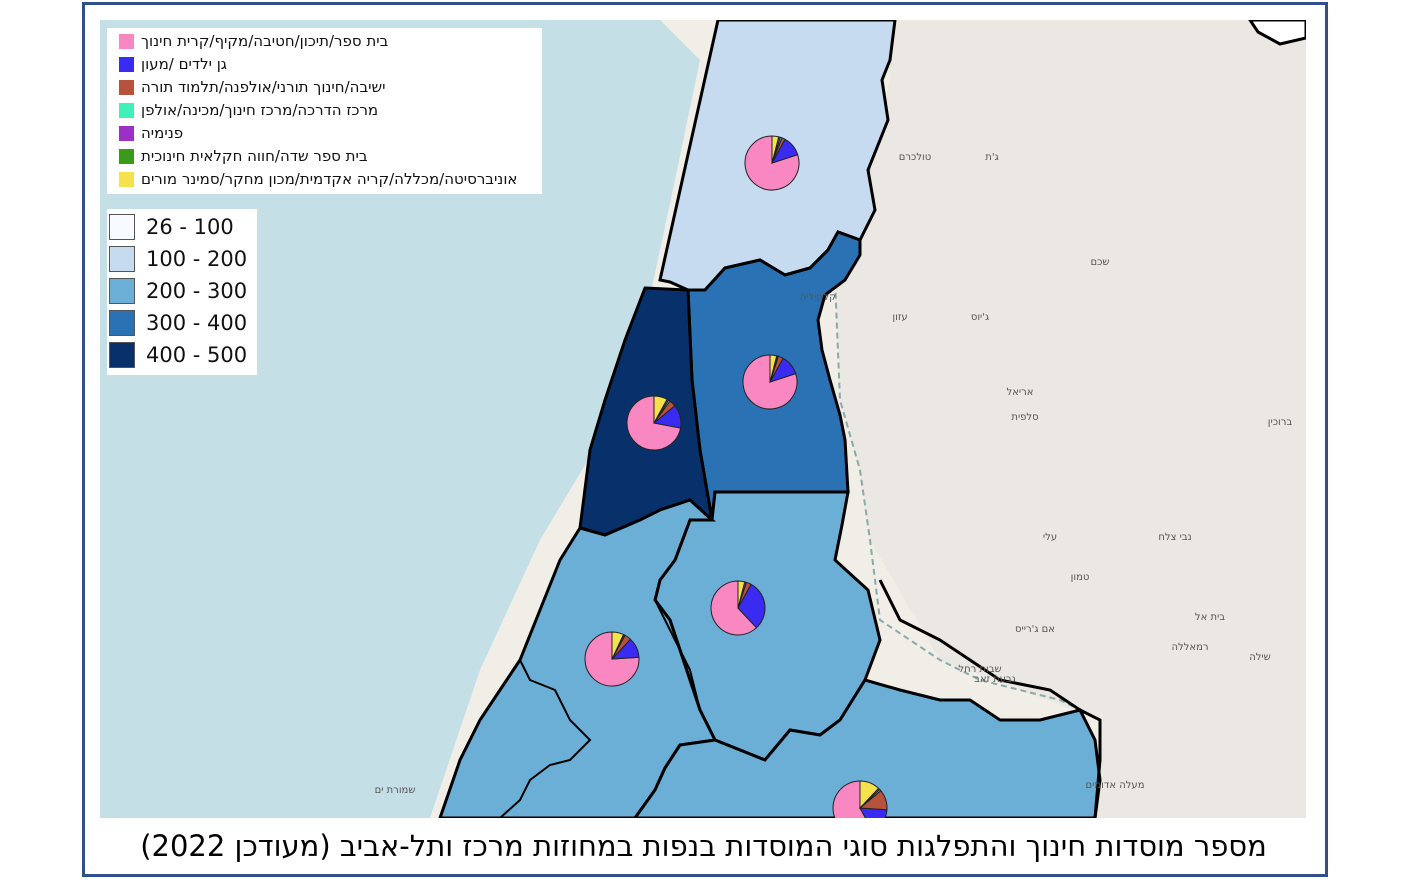 This screenshot has width=1406, height=884. I want to click on legend-range-label: 200 - 300, so click(197, 291).